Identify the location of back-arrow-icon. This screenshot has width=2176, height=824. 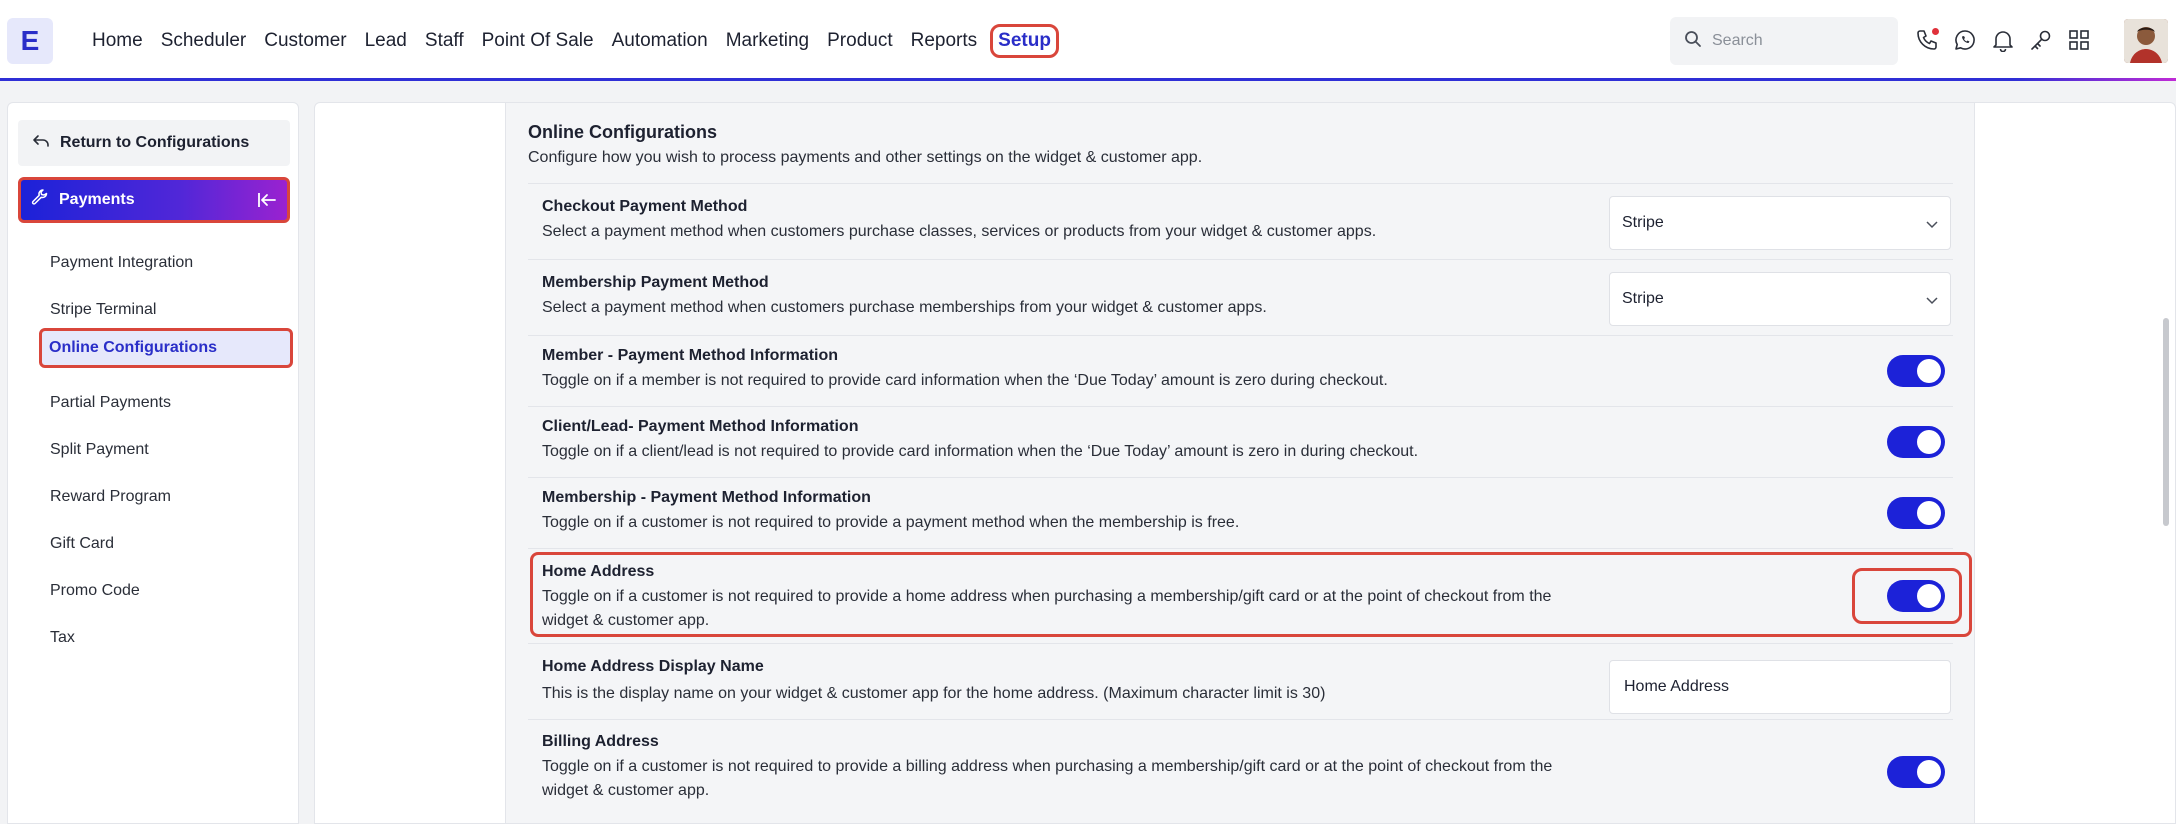
(41, 143).